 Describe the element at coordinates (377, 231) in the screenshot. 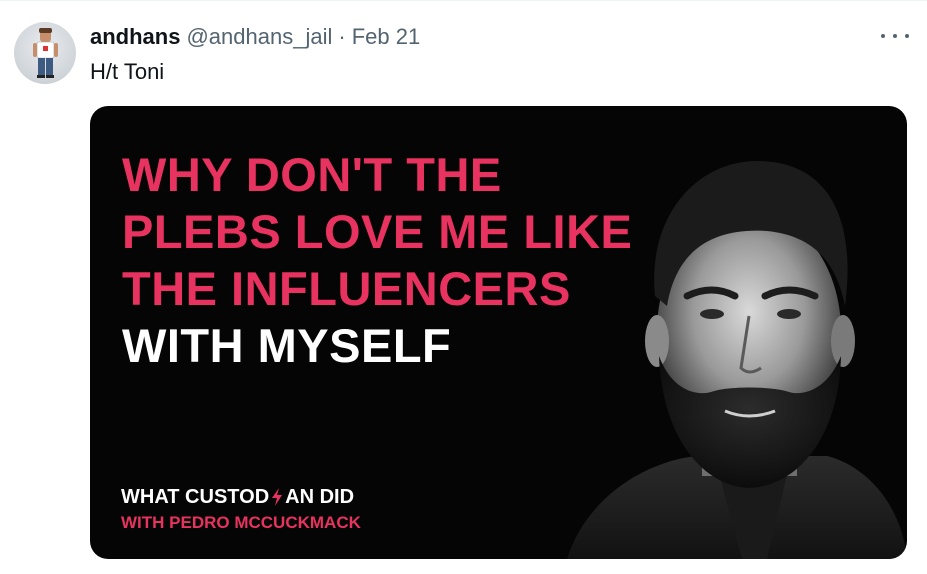

I see `headline-line-2: PLEBS LOVE ME LIKE` at that location.